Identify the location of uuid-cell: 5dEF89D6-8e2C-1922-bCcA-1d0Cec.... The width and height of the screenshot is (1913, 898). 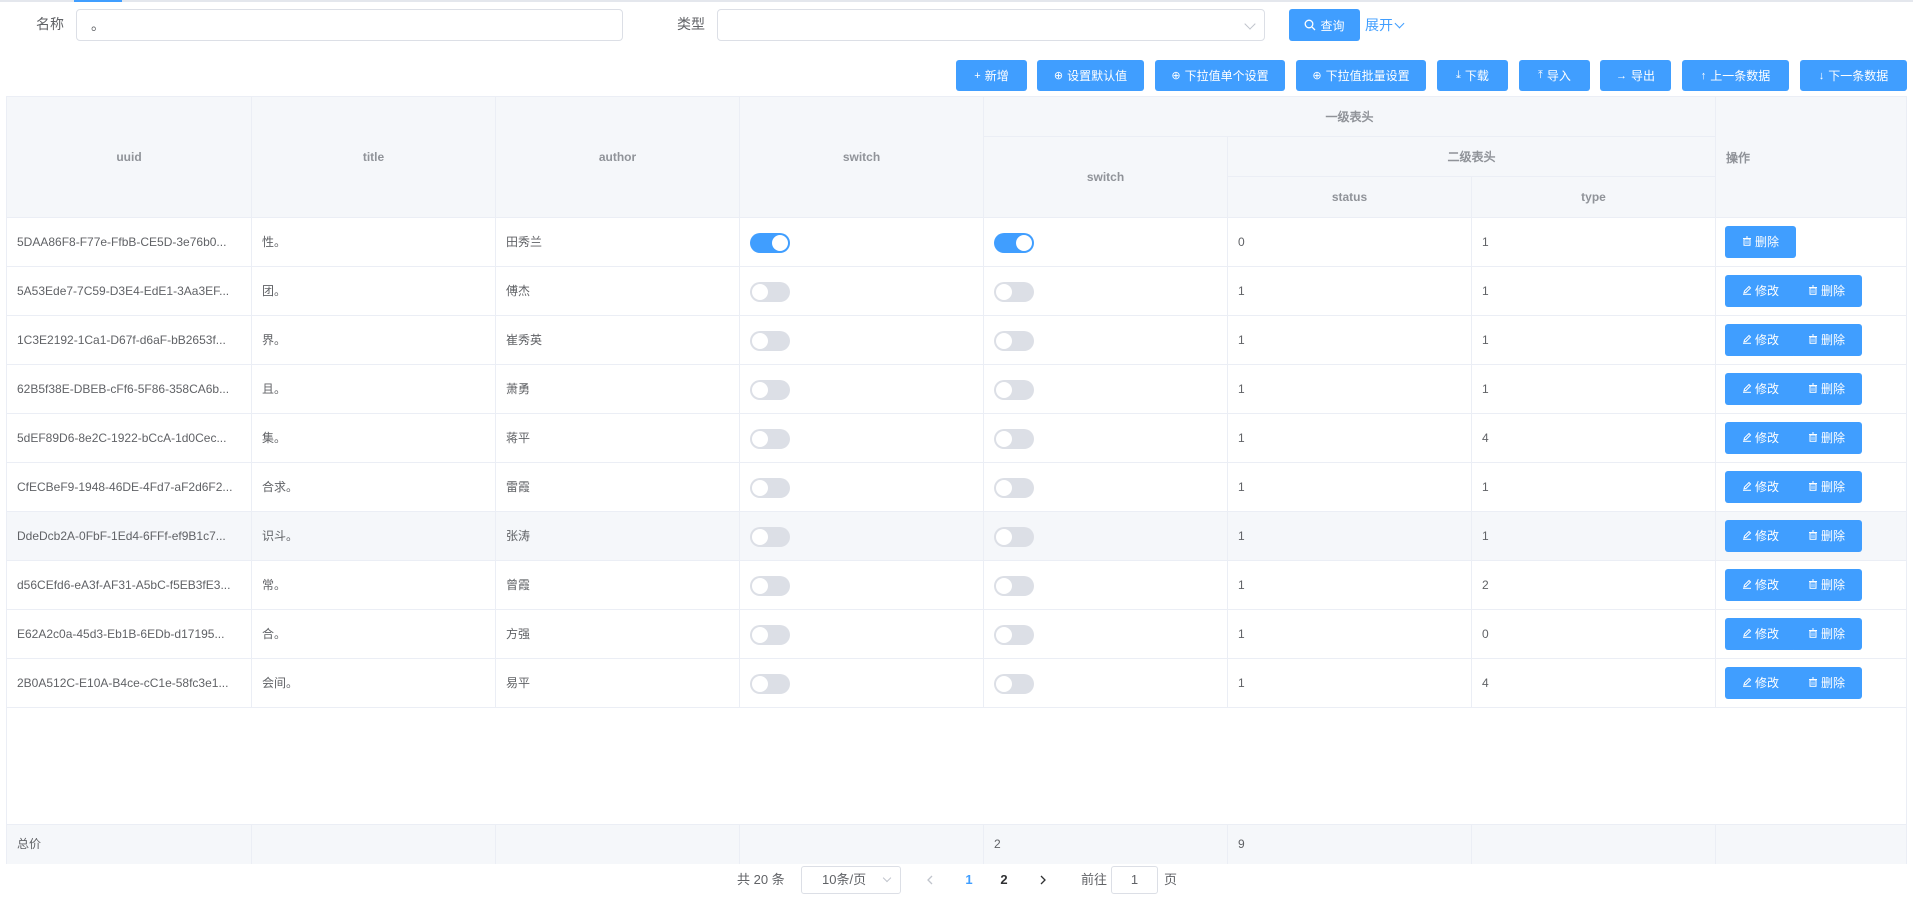
(129, 438).